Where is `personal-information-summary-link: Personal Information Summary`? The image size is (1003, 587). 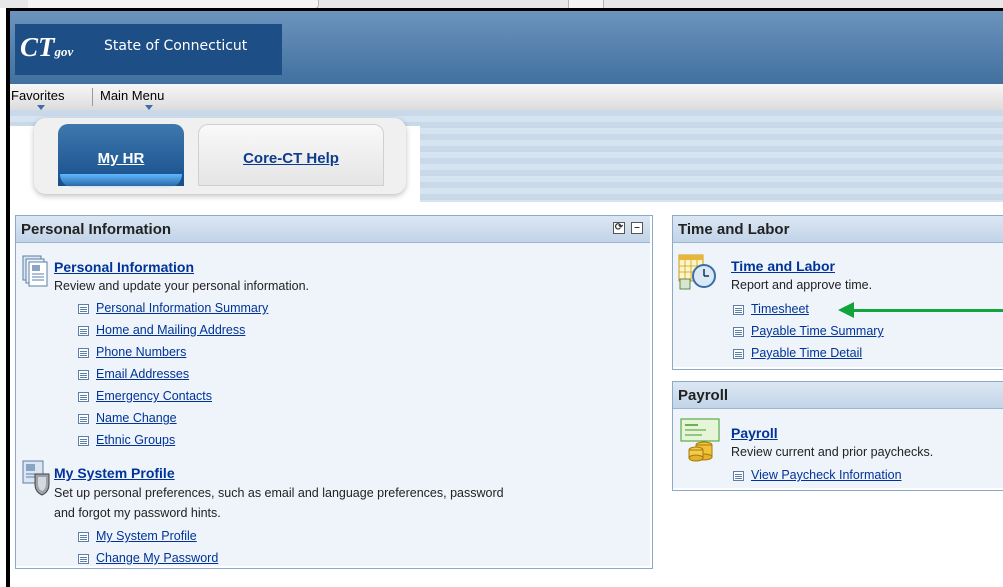 personal-information-summary-link: Personal Information Summary is located at coordinates (182, 308).